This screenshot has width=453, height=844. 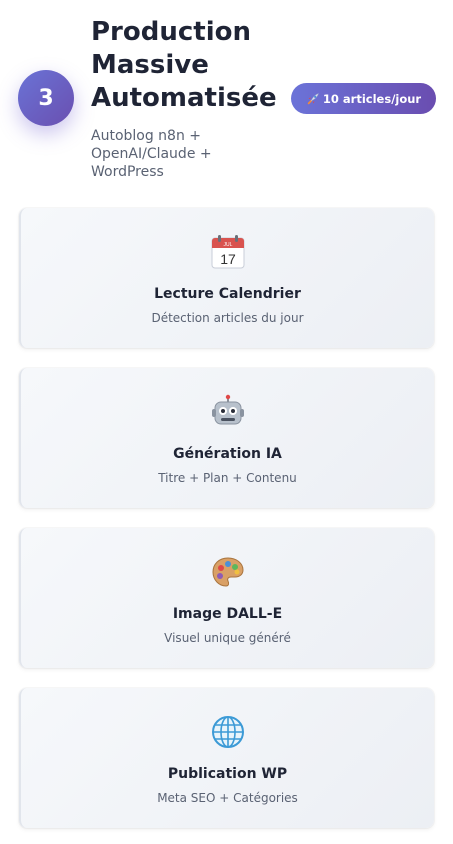 I want to click on articles-per-day-badge: 10 articles/jour, so click(x=363, y=98).